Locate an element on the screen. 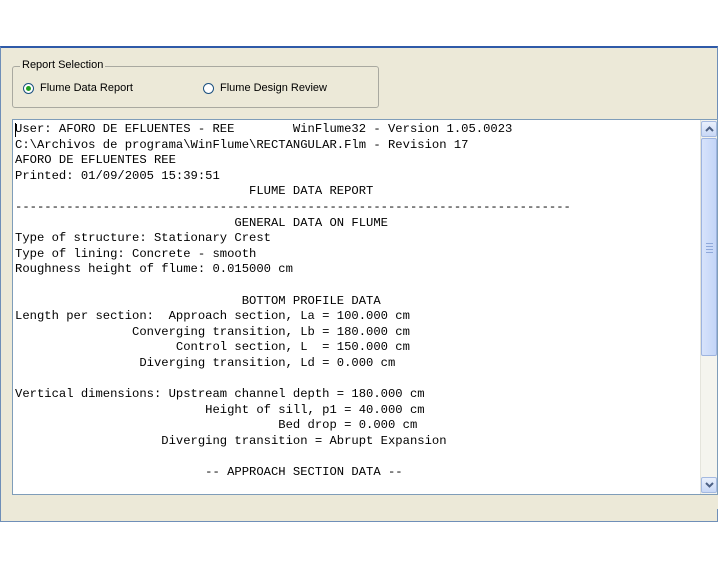 The width and height of the screenshot is (720, 567). scrollbar-thumb is located at coordinates (709, 247).